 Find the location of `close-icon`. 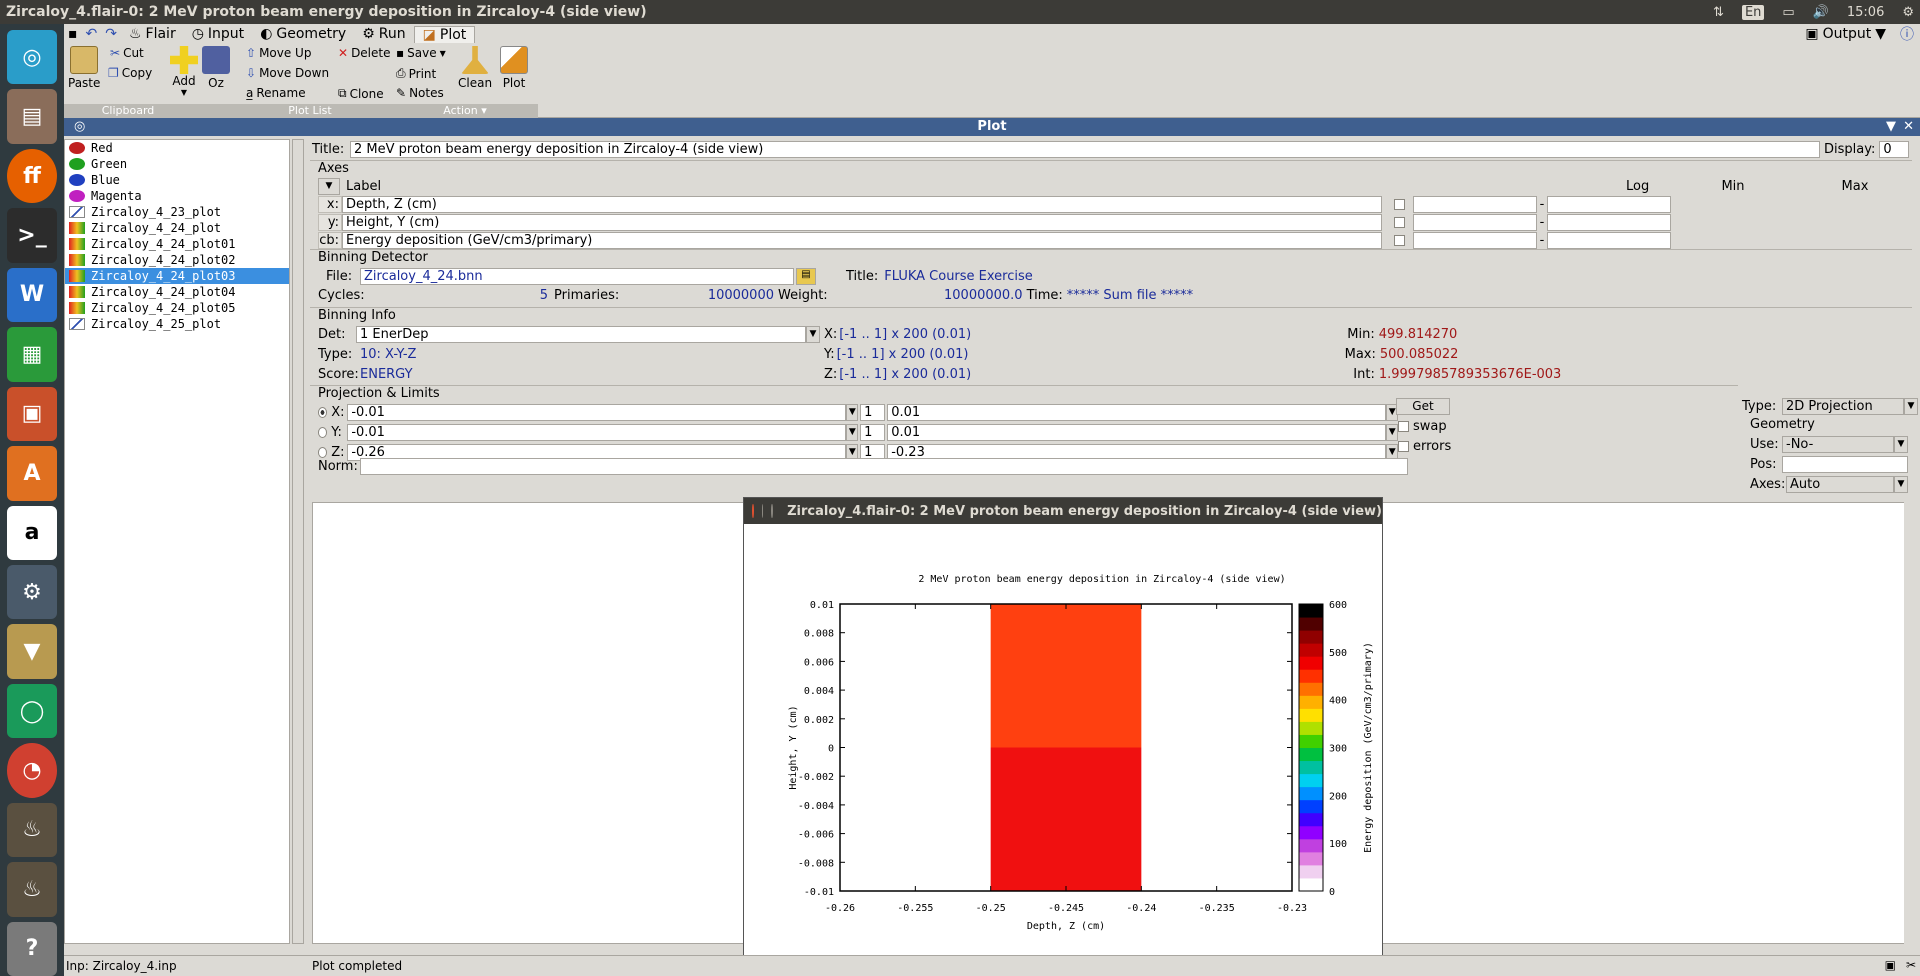

close-icon is located at coordinates (753, 511).